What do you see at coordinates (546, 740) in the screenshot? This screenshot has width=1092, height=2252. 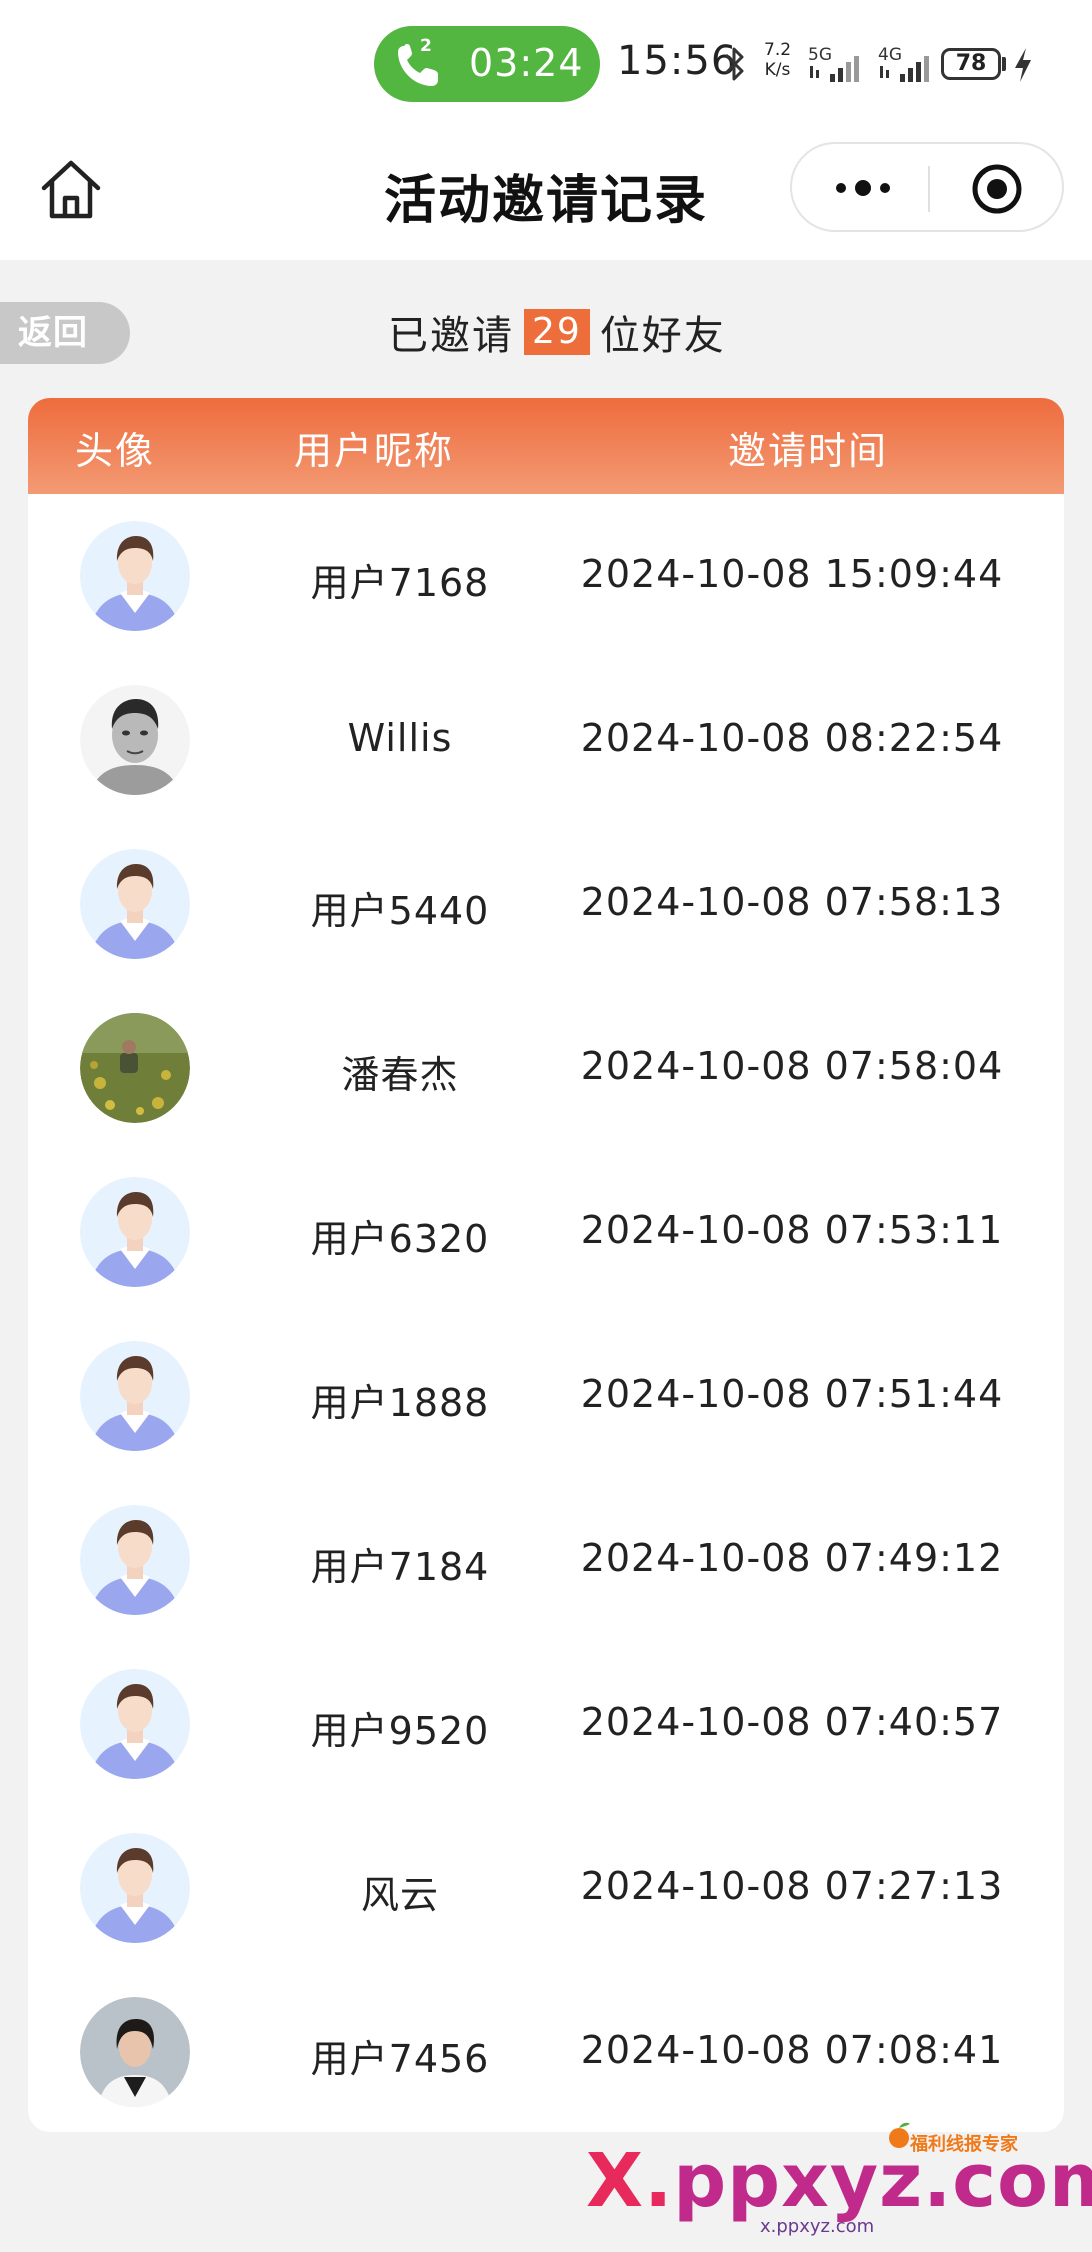 I see `table-row: Willis 2024-10-08 08:22:54` at bounding box center [546, 740].